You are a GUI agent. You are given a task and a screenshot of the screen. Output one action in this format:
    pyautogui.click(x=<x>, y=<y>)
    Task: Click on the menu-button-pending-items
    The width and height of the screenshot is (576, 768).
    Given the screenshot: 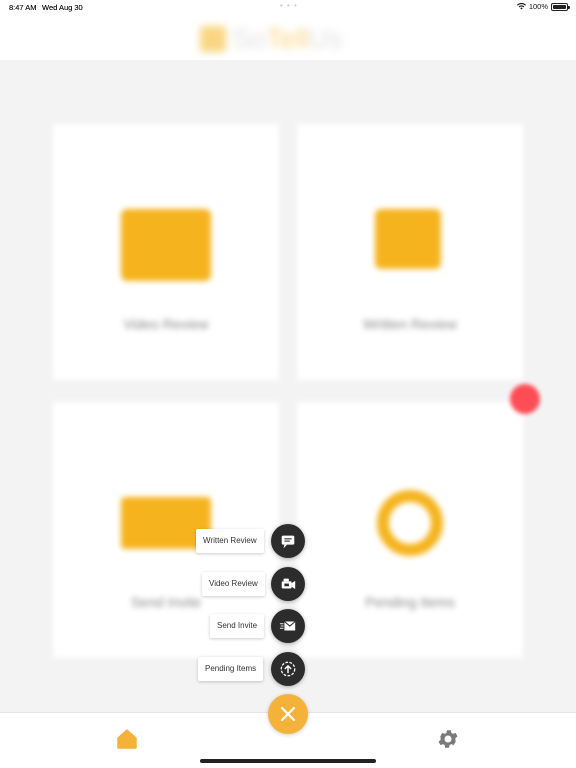 What is the action you would take?
    pyautogui.click(x=288, y=669)
    